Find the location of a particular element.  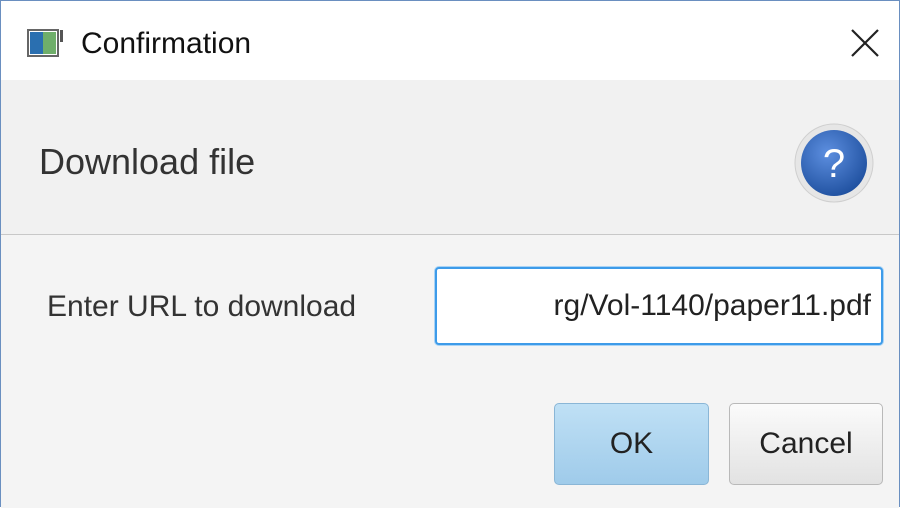

url-label: Enter URL to download is located at coordinates (202, 306).